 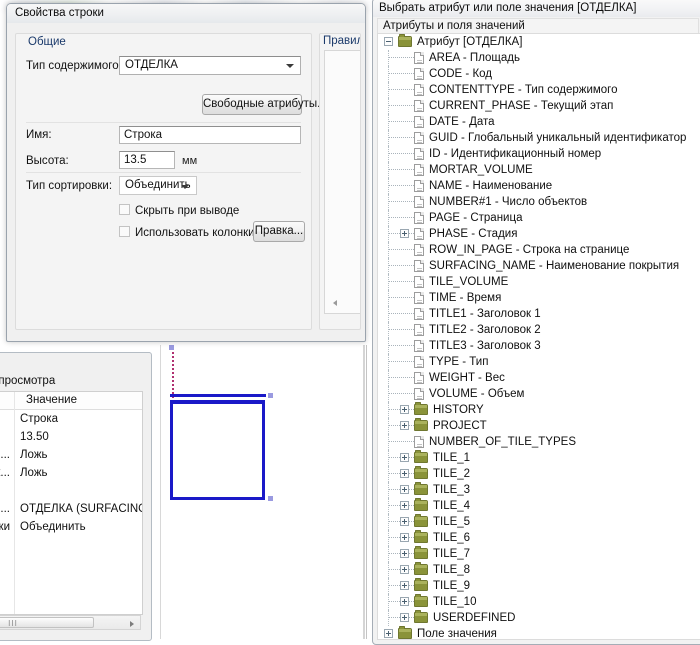 What do you see at coordinates (124, 231) in the screenshot?
I see `use-columns-checkbox` at bounding box center [124, 231].